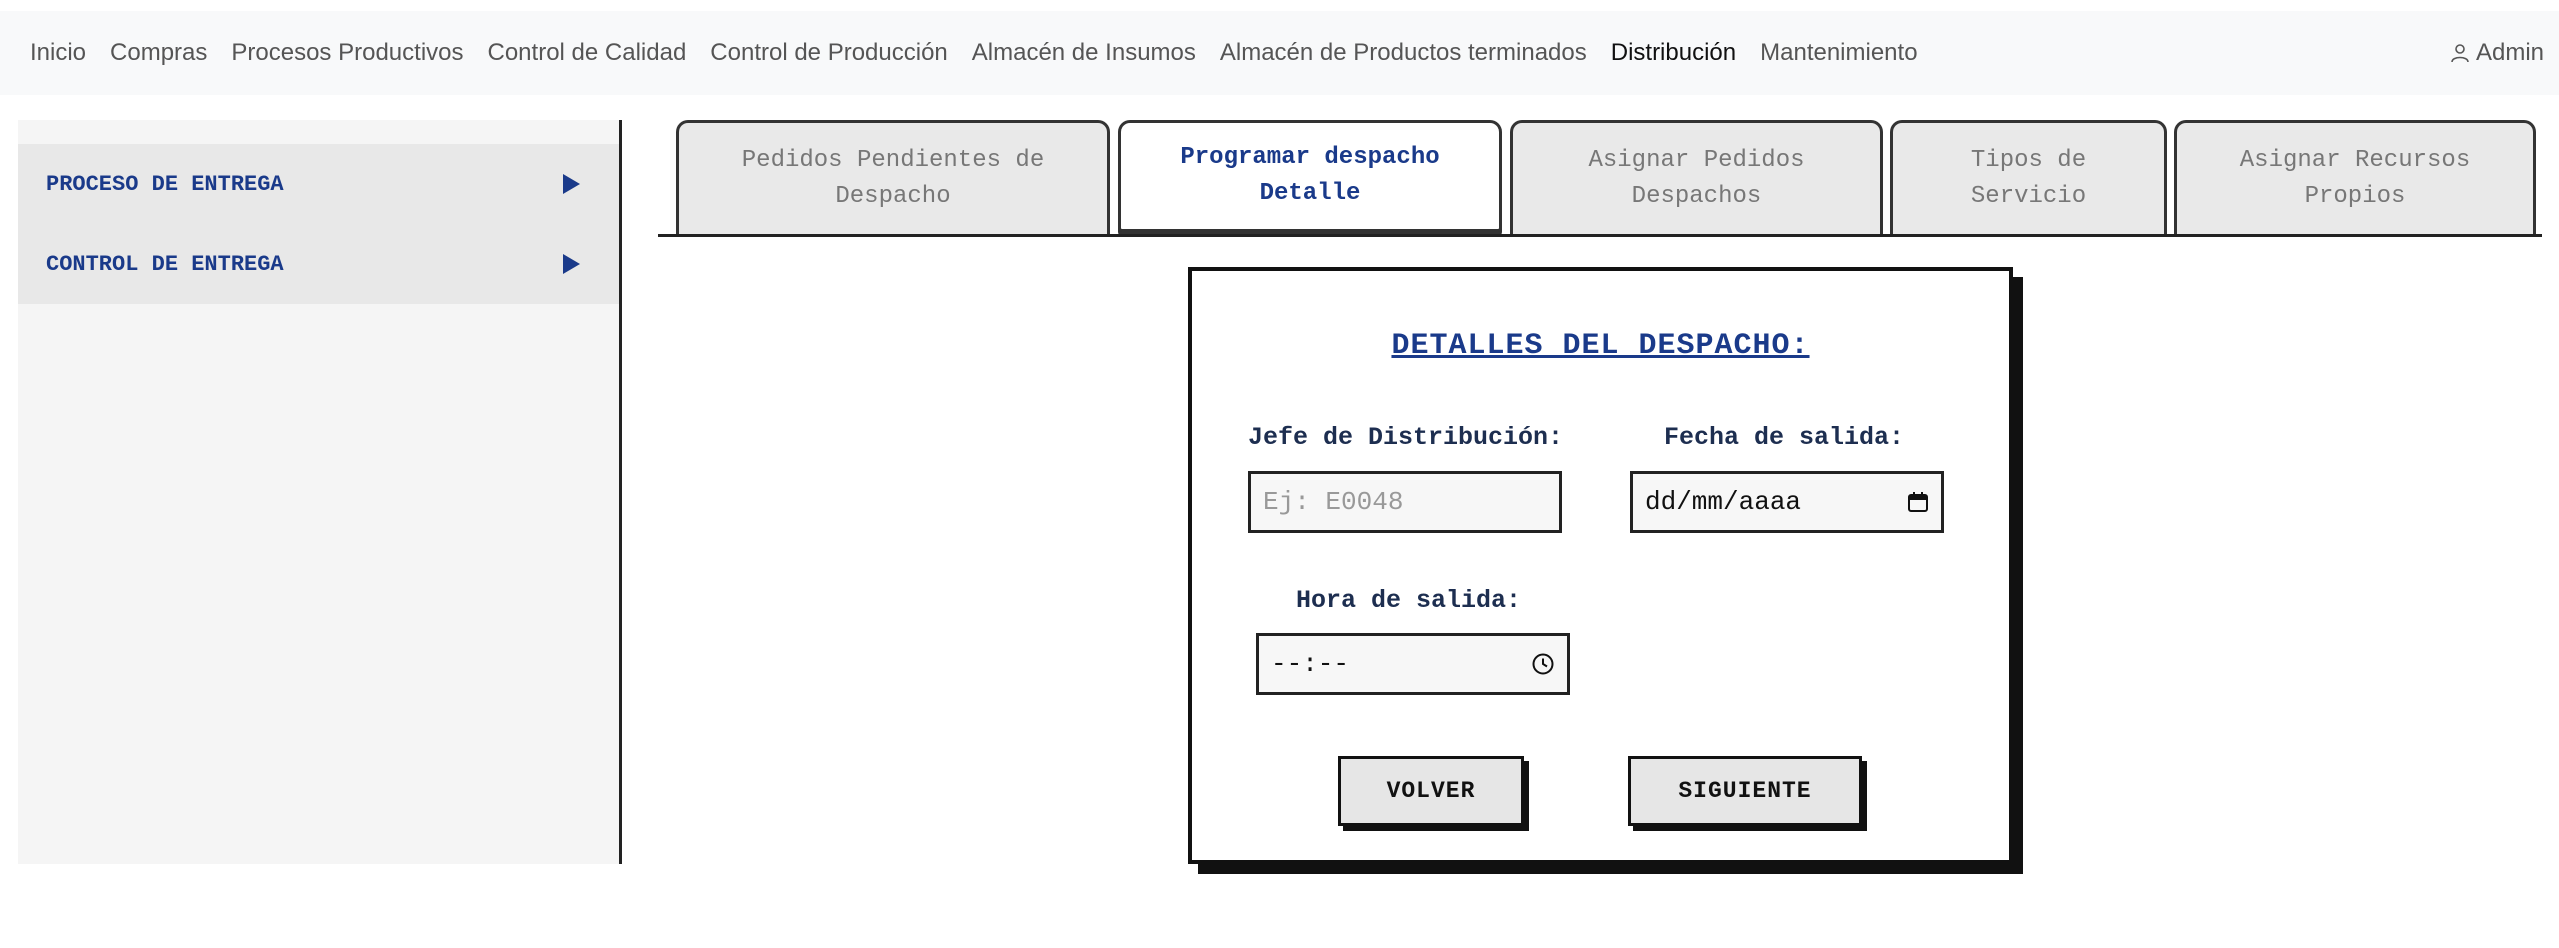 The width and height of the screenshot is (2559, 948). What do you see at coordinates (828, 53) in the screenshot?
I see `nav-link-control-produccion: Control de Producción` at bounding box center [828, 53].